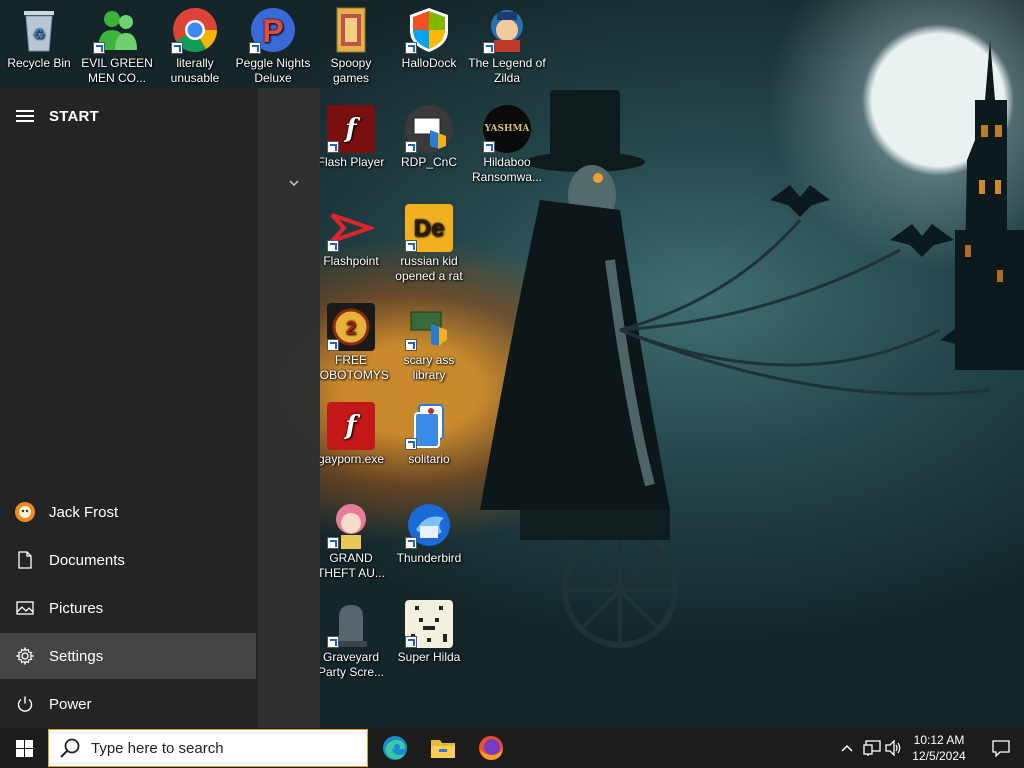 The height and width of the screenshot is (768, 1024). I want to click on desktop-icon-gayporn-exe: f gayporn.exe, so click(351, 434).